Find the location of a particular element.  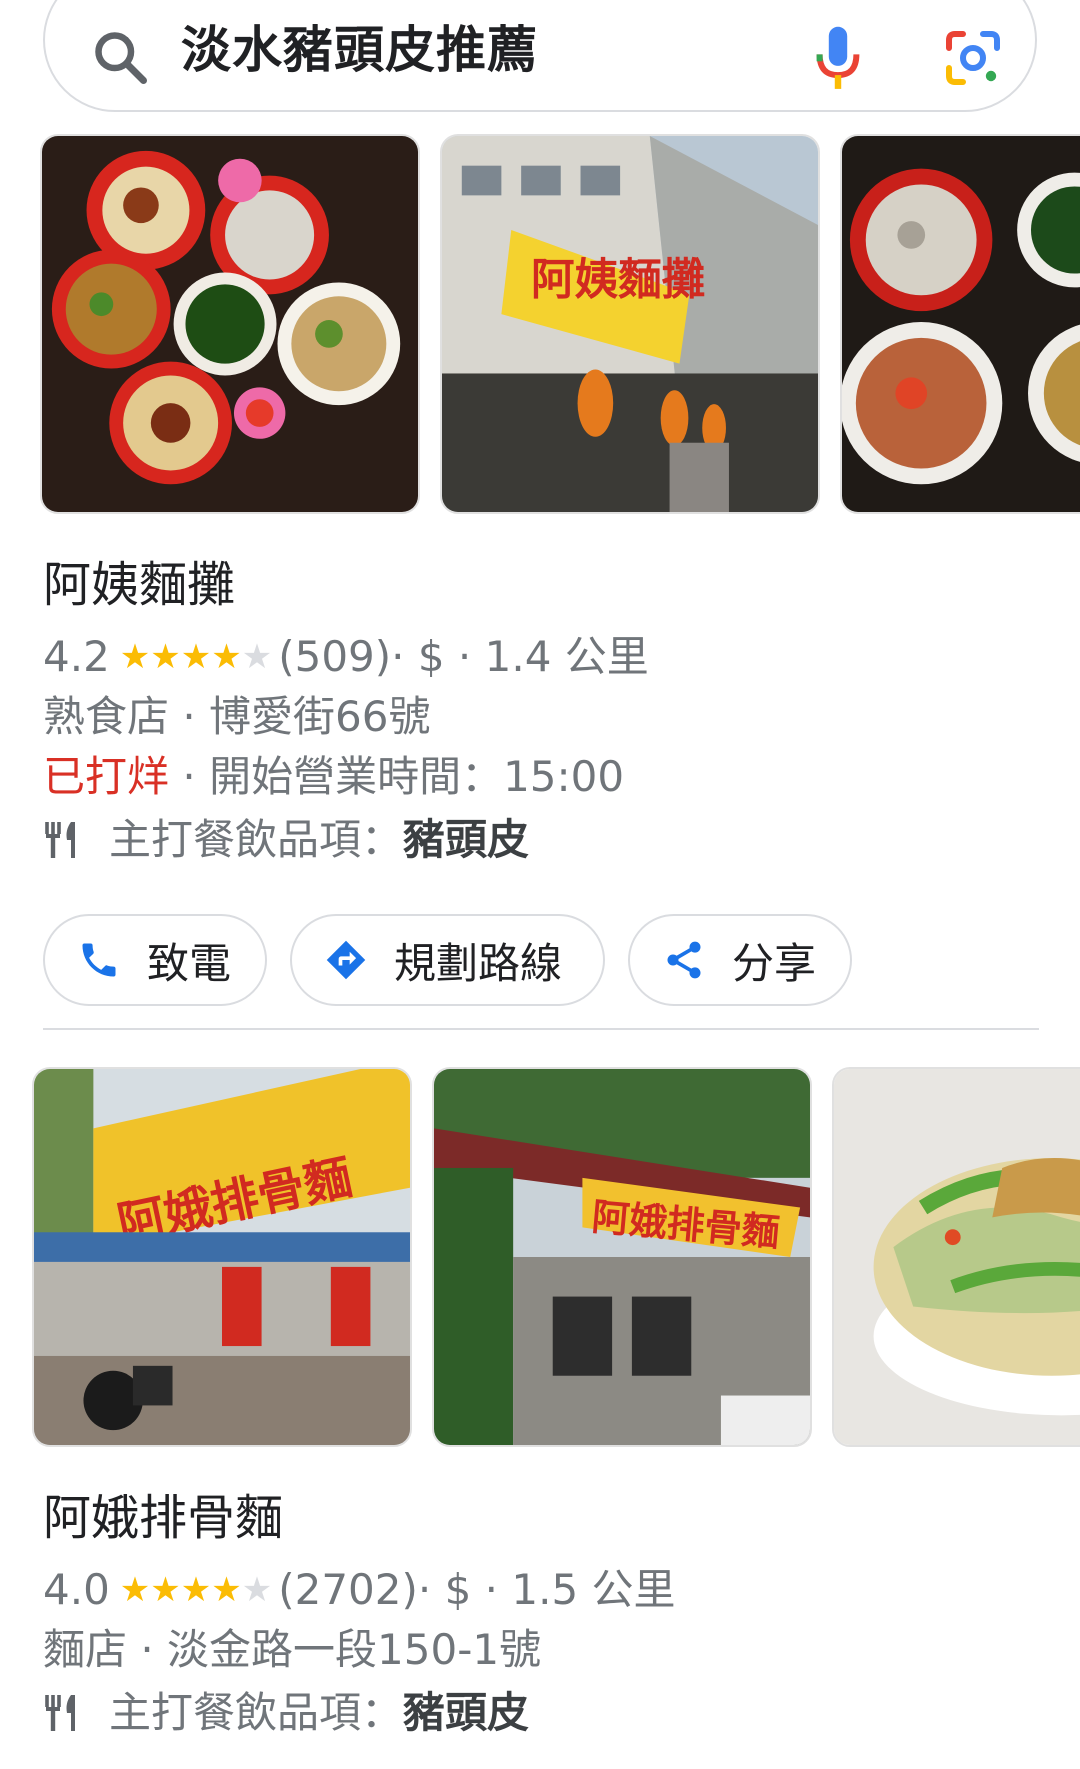

svg-text: 阿姨麵攤 is located at coordinates (618, 280).